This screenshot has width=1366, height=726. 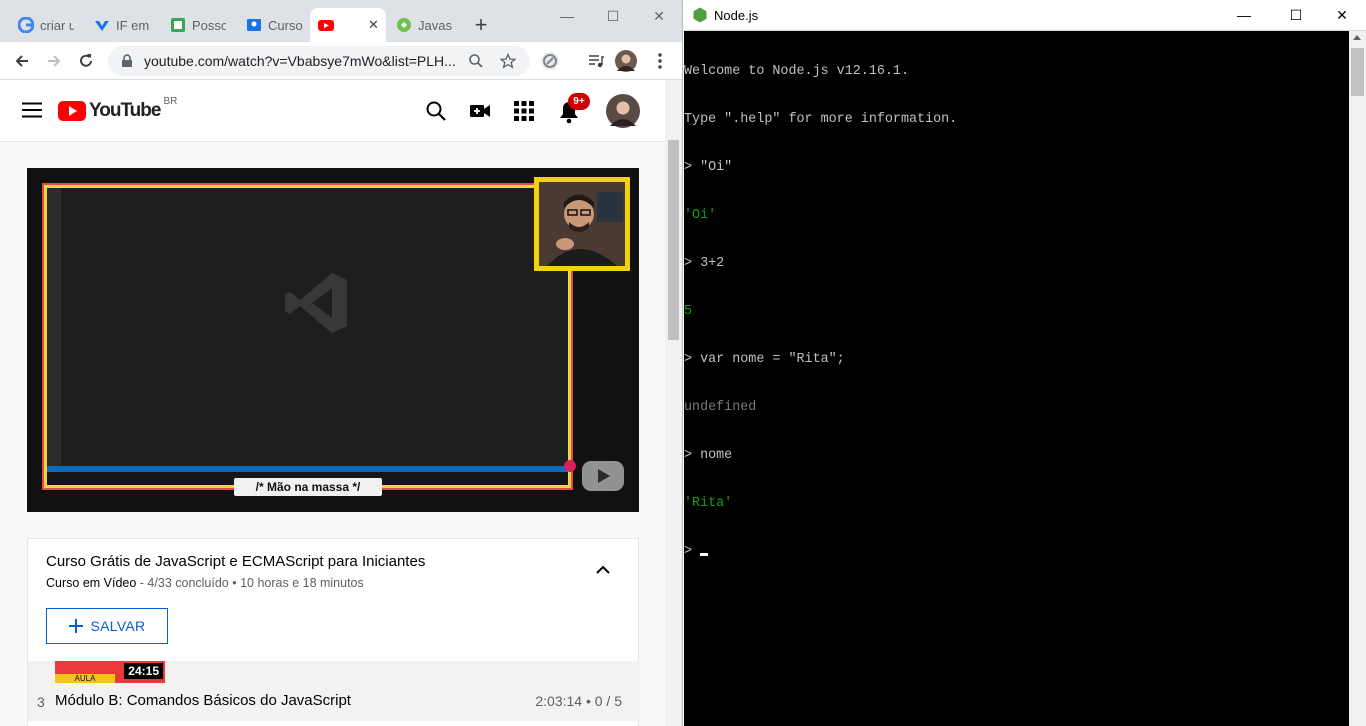 What do you see at coordinates (170, 101) in the screenshot?
I see `region-label: BR` at bounding box center [170, 101].